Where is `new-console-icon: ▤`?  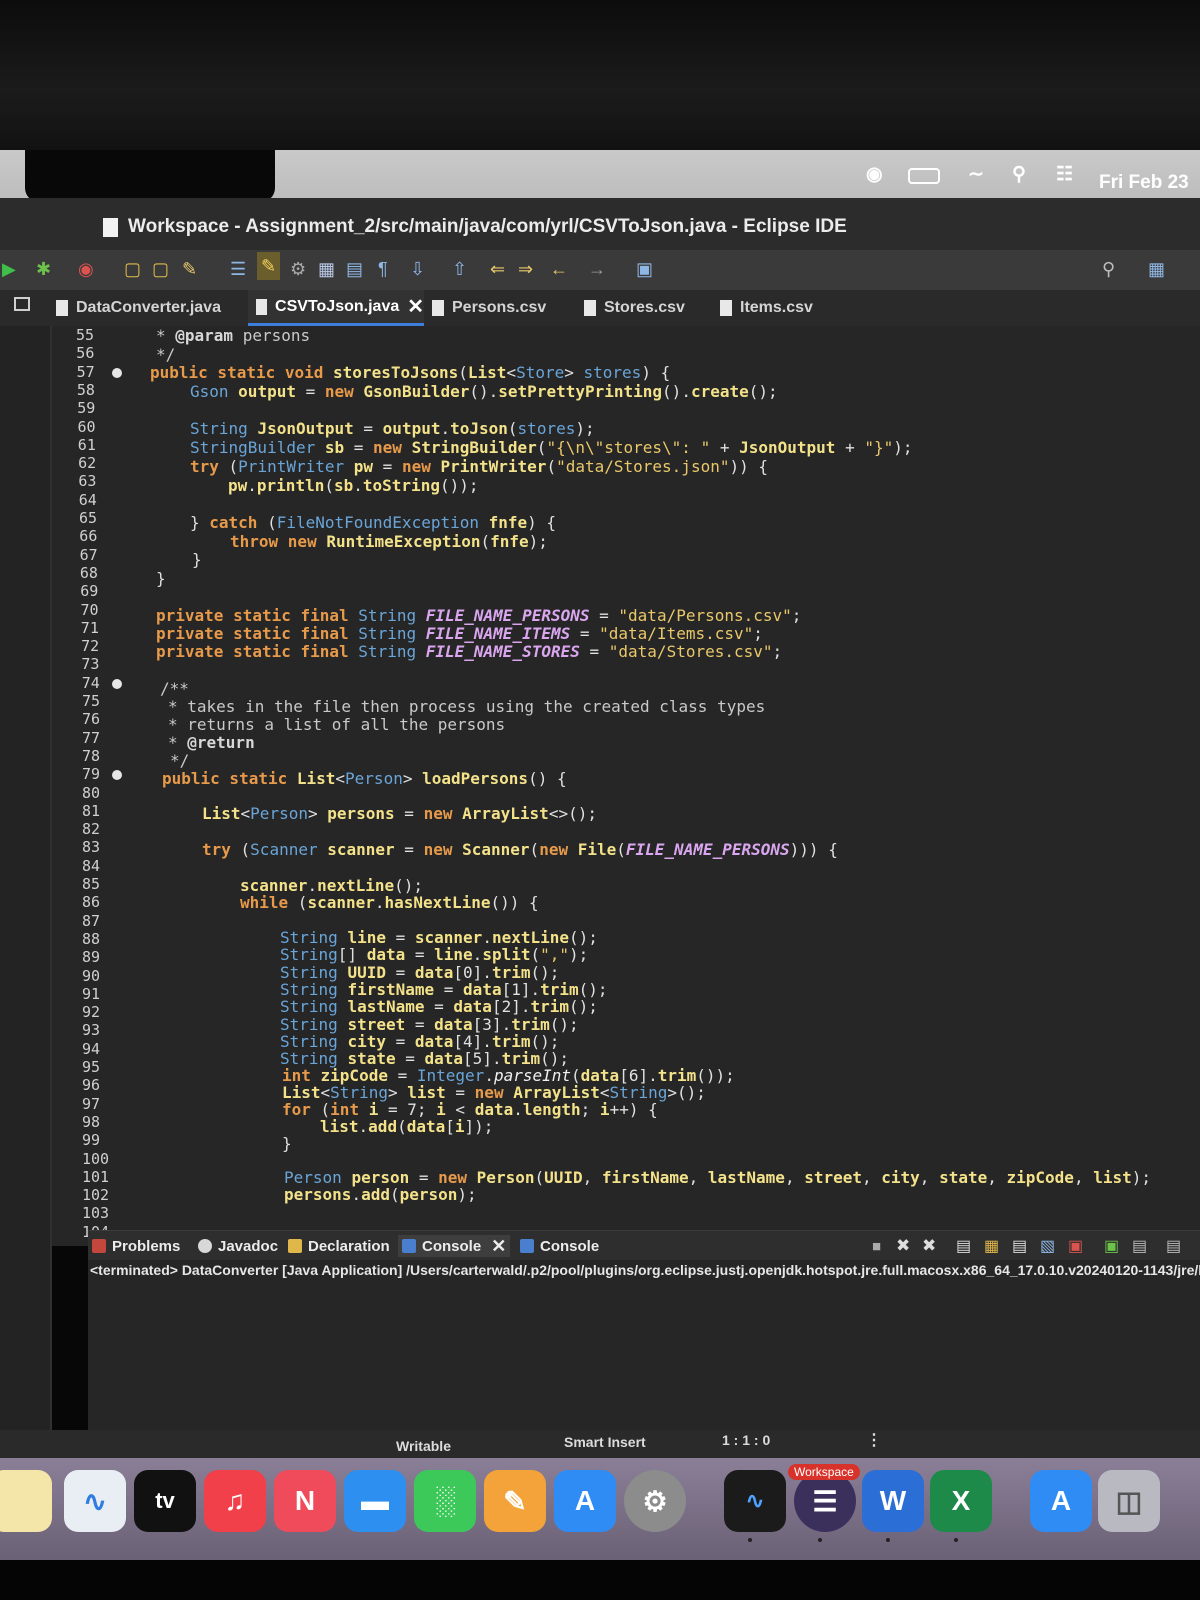 new-console-icon: ▤ is located at coordinates (1139, 1246).